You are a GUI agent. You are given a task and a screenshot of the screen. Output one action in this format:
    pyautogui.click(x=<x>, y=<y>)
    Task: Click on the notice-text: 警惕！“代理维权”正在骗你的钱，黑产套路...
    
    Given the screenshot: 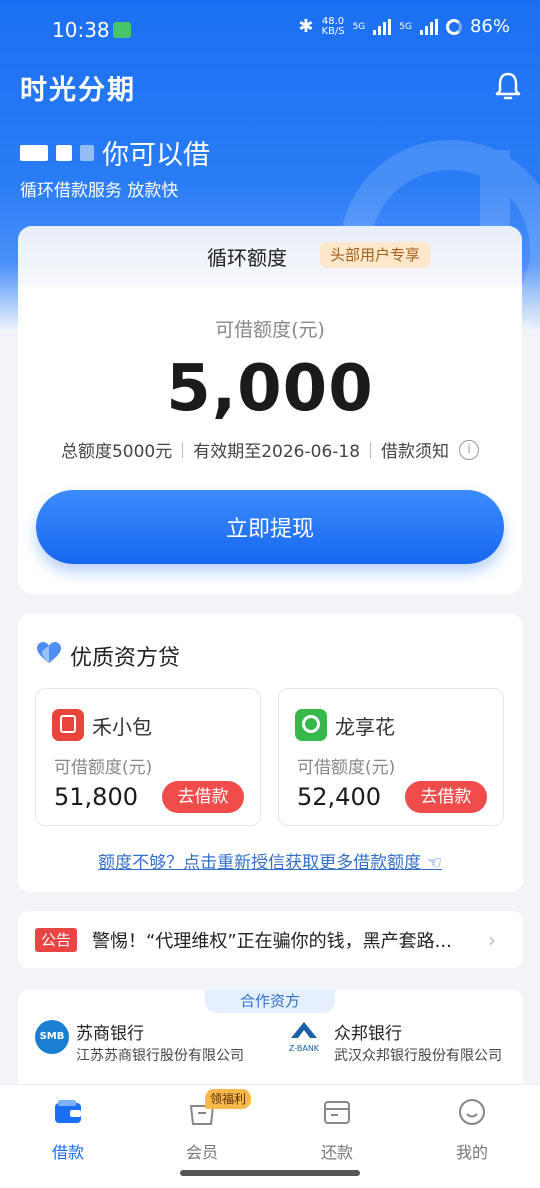 What is the action you would take?
    pyautogui.click(x=287, y=940)
    